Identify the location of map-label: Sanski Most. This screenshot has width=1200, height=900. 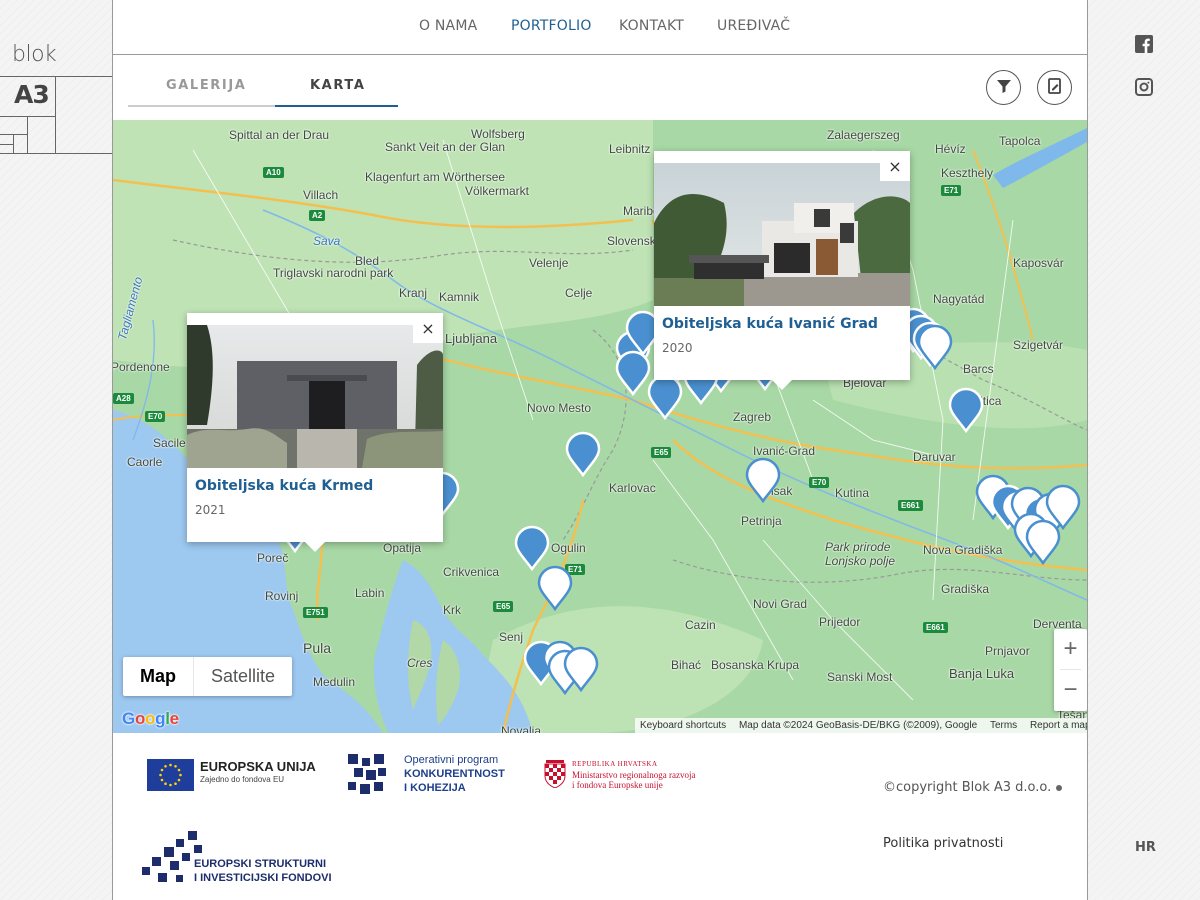
(860, 677).